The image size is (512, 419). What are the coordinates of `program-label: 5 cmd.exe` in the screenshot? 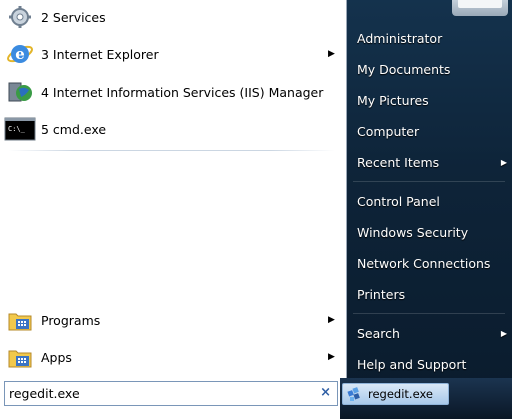 It's located at (74, 129).